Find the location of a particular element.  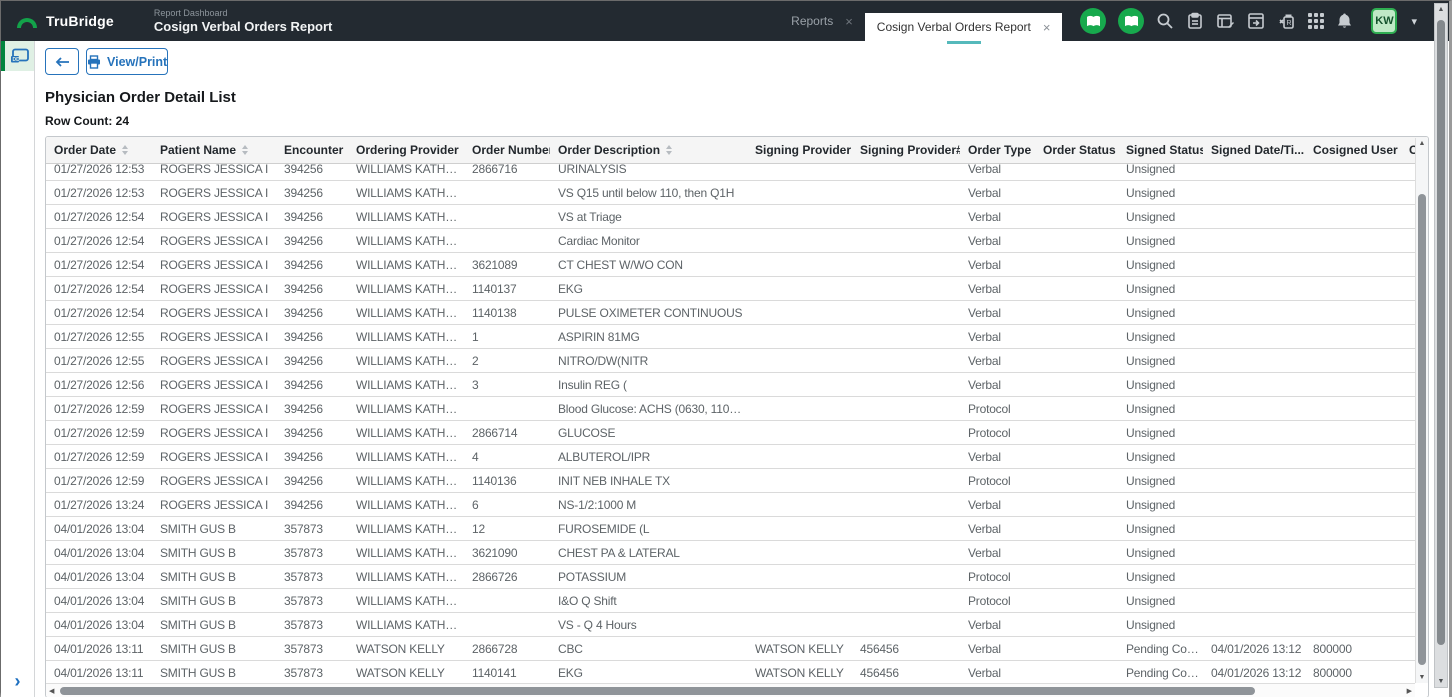

user-avatar: KW is located at coordinates (1384, 21).